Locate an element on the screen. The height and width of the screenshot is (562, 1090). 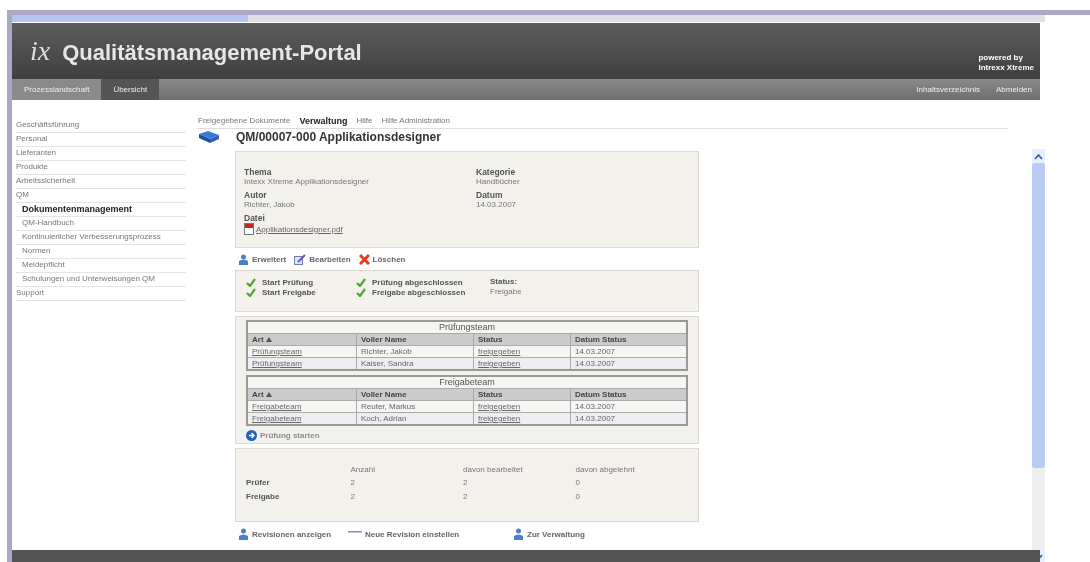
scroll-up-icon is located at coordinates (1038, 156).